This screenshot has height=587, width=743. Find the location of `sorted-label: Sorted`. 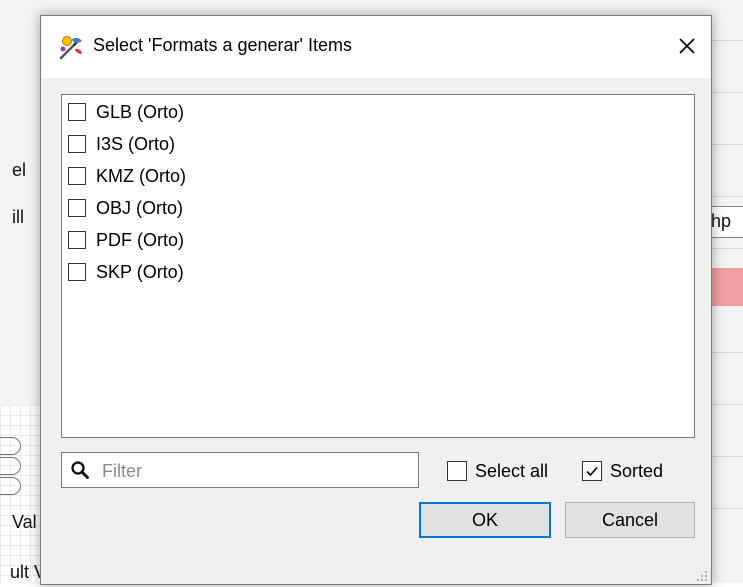

sorted-label: Sorted is located at coordinates (637, 470).